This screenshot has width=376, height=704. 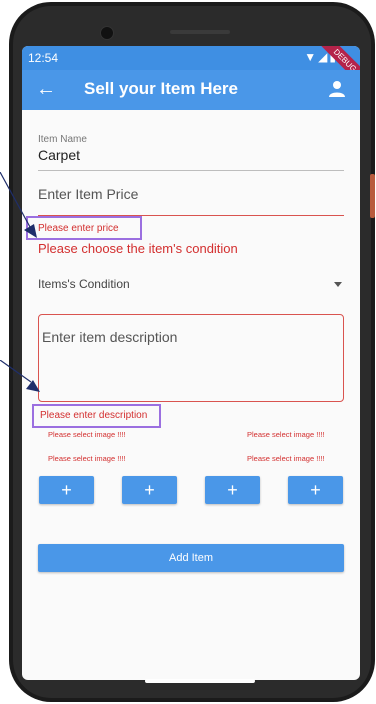 What do you see at coordinates (191, 558) in the screenshot?
I see `add-item-button: Add Item` at bounding box center [191, 558].